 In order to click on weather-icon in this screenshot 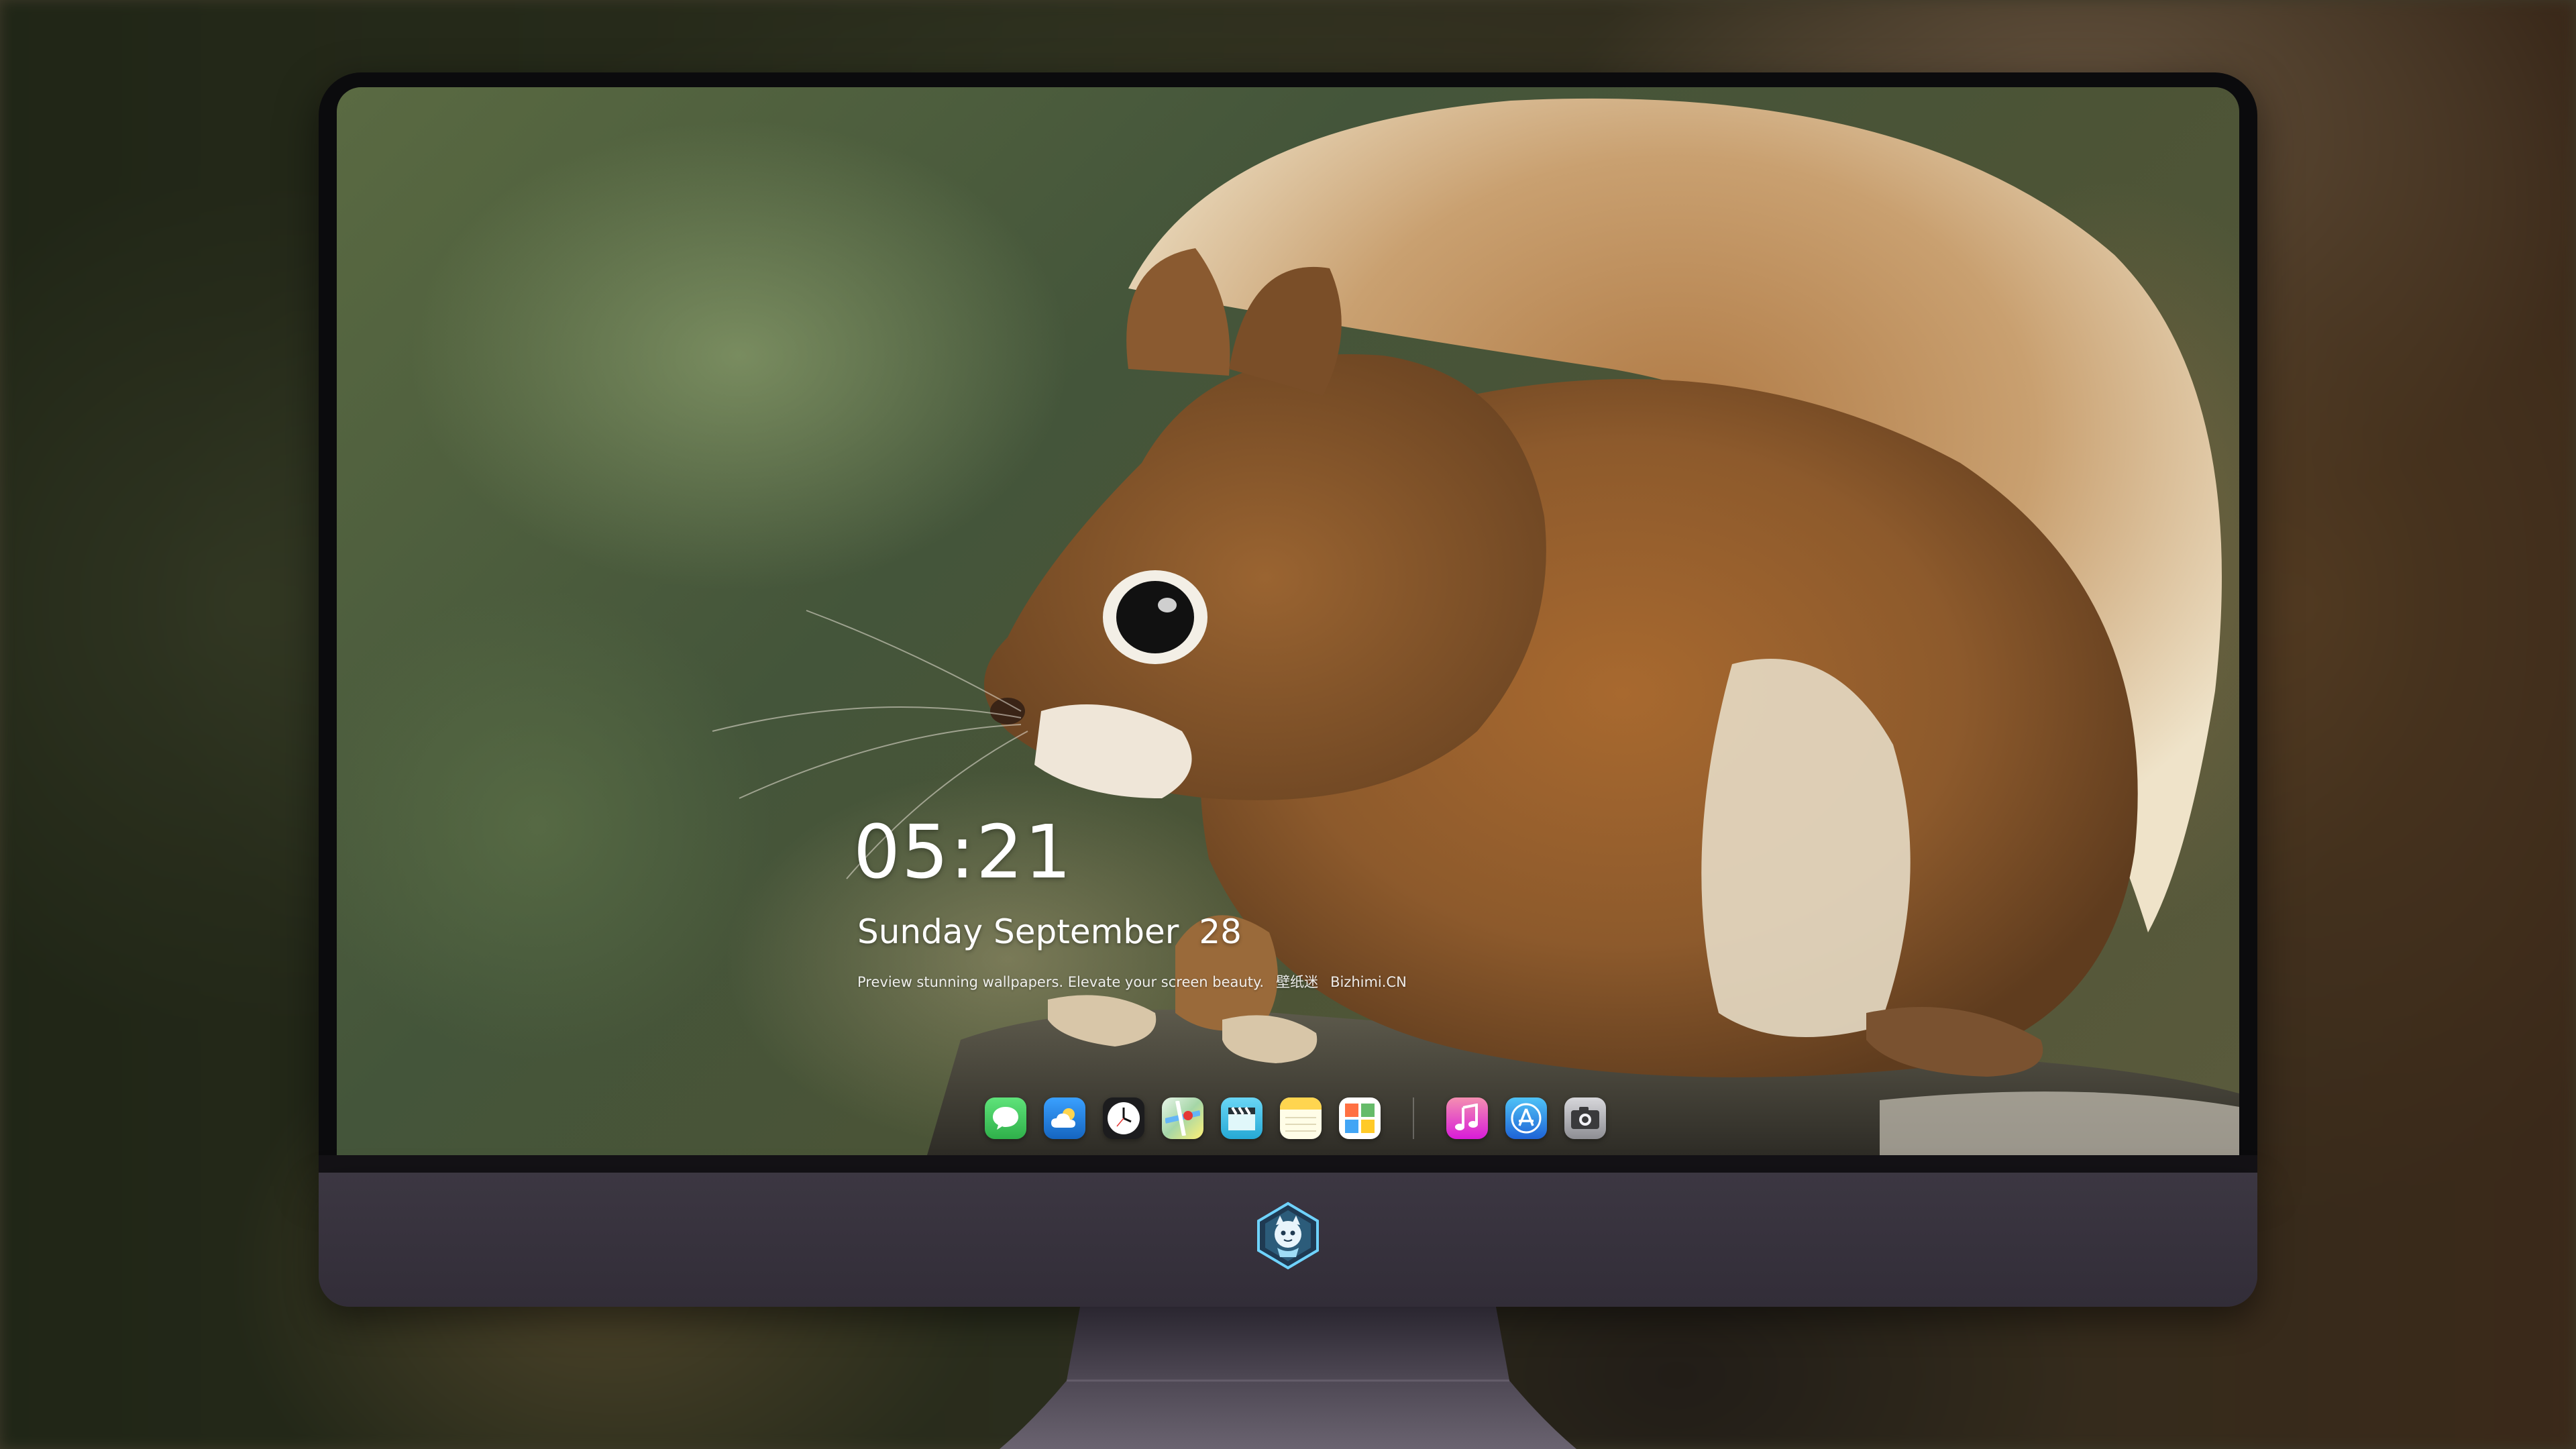, I will do `click(1063, 1118)`.